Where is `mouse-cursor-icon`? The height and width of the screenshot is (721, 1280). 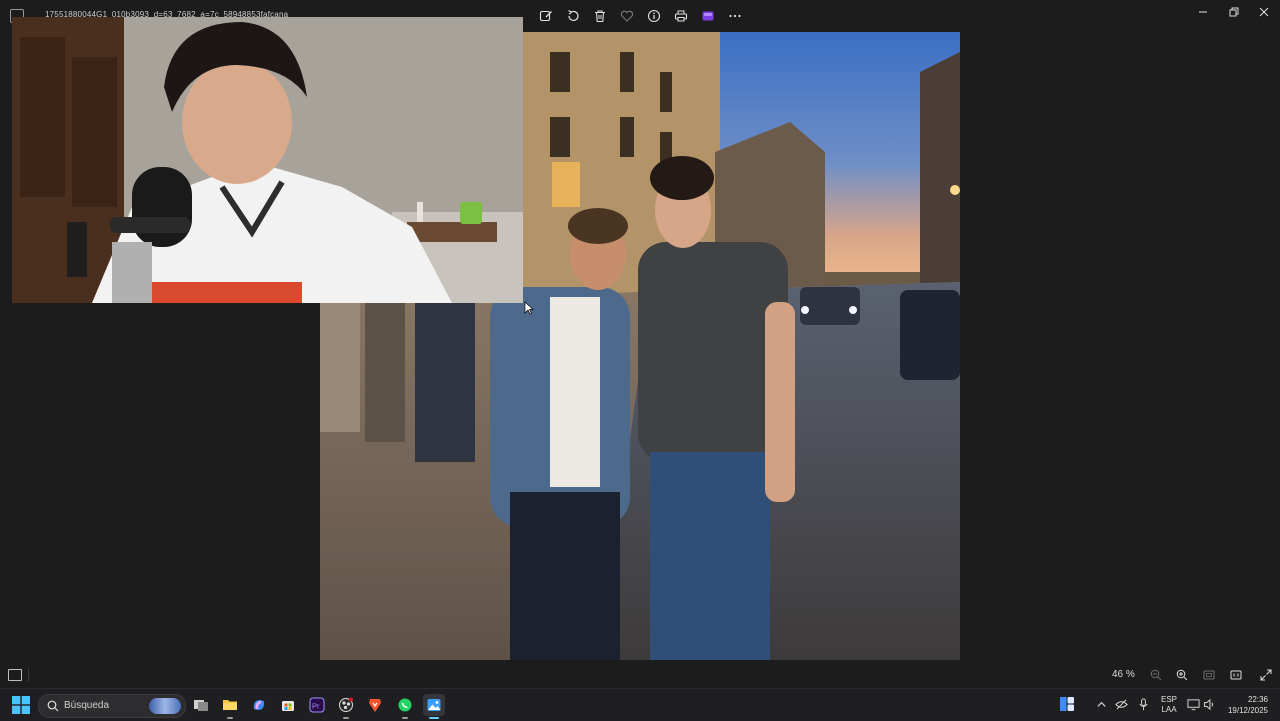 mouse-cursor-icon is located at coordinates (529, 308).